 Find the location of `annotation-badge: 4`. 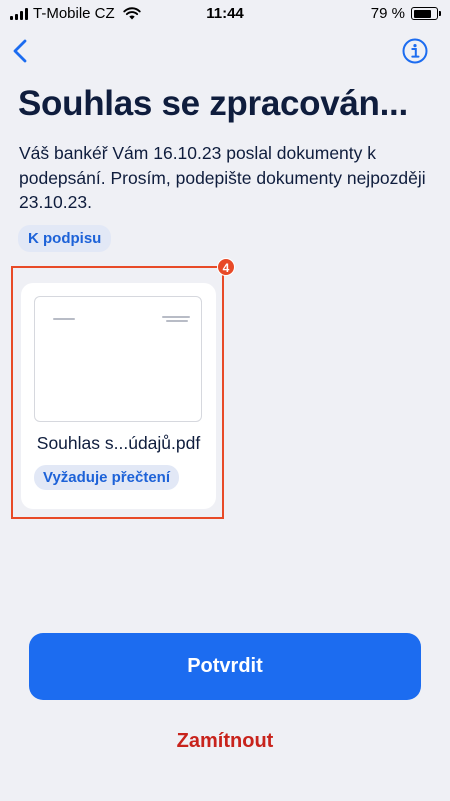

annotation-badge: 4 is located at coordinates (226, 267).